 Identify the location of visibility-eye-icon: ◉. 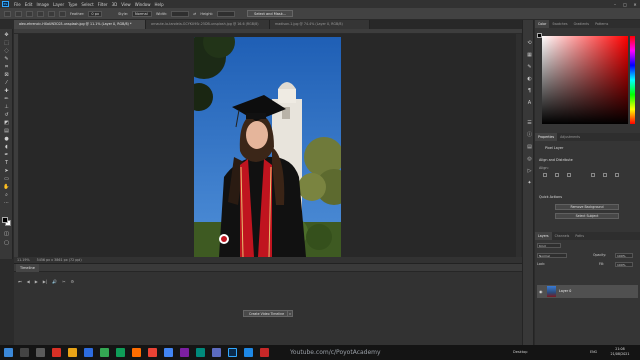
(541, 291).